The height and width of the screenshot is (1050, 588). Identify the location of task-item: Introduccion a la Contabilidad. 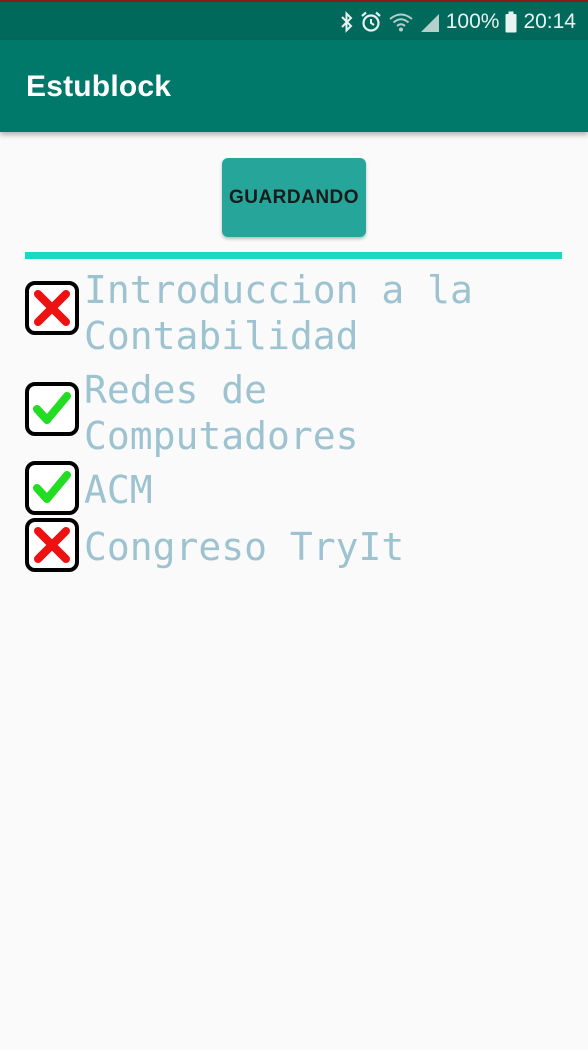
(295, 313).